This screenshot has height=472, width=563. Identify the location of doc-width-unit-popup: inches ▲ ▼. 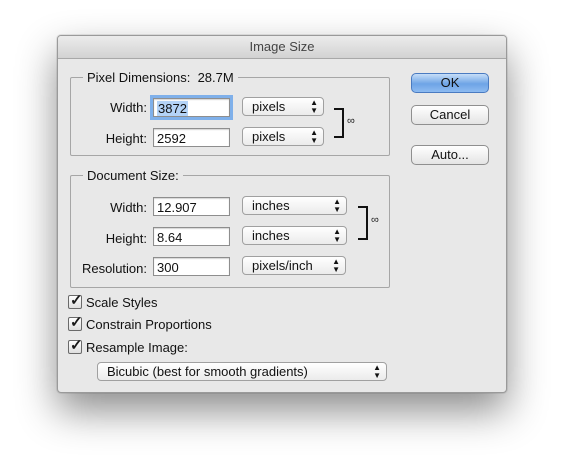
(294, 205).